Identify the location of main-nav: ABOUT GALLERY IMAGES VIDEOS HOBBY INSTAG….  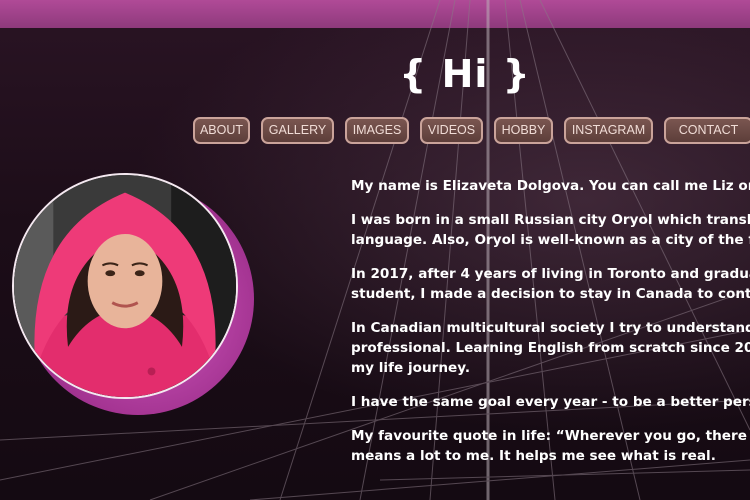
(471, 130).